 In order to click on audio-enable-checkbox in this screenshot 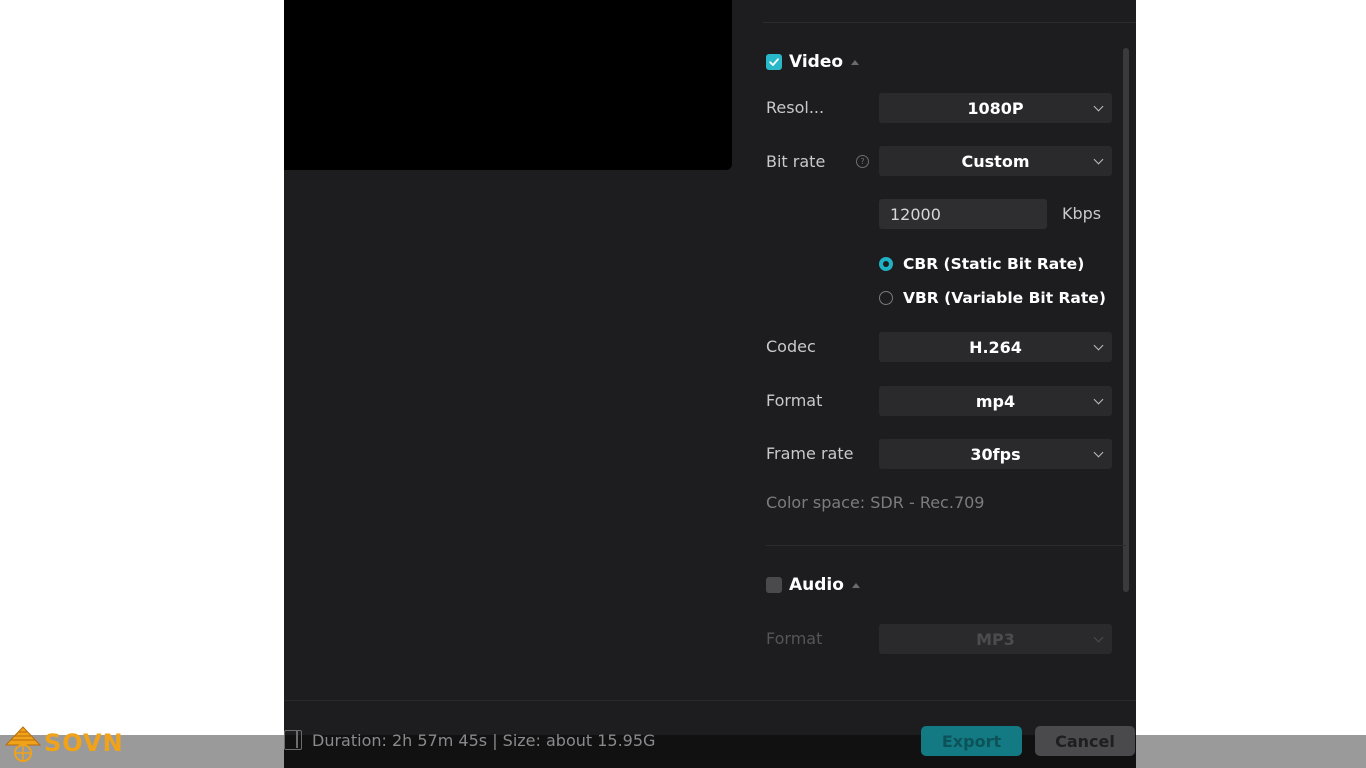, I will do `click(774, 585)`.